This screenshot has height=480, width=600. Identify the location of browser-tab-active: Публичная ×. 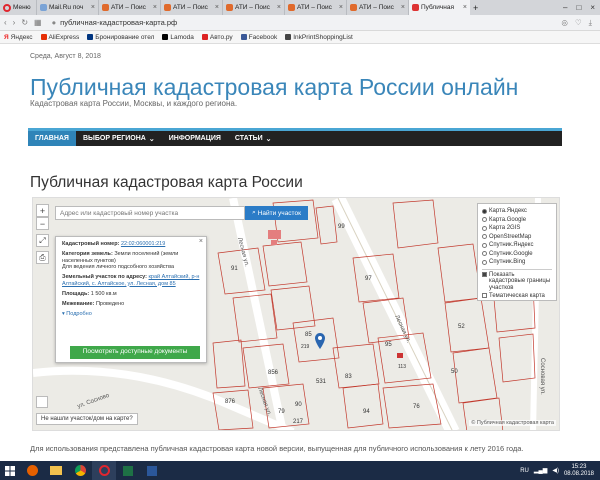
(439, 7).